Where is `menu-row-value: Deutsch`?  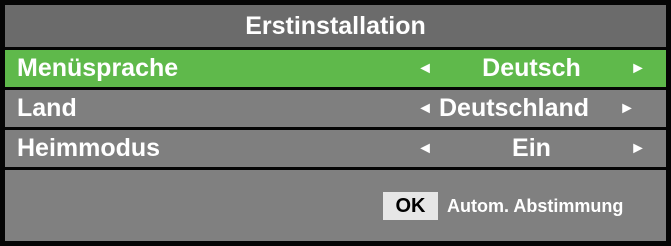
menu-row-value: Deutsch is located at coordinates (531, 68).